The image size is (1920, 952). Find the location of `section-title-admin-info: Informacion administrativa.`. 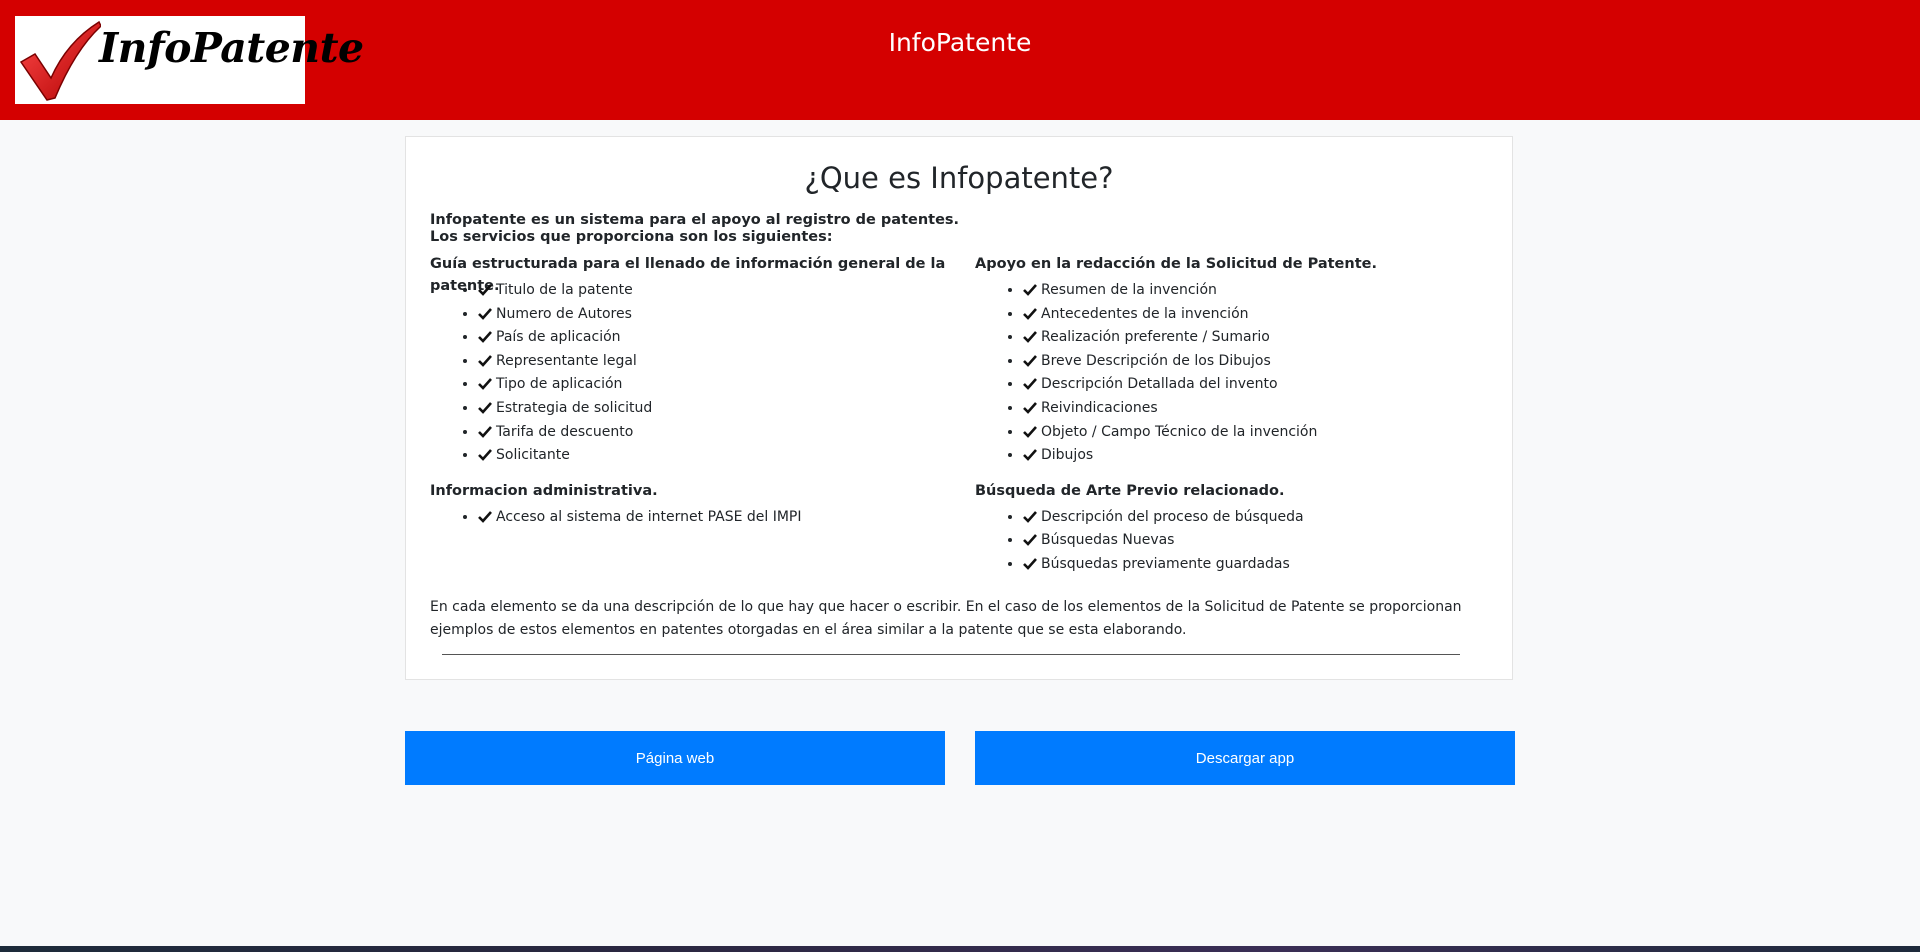

section-title-admin-info: Informacion administrativa. is located at coordinates (690, 491).